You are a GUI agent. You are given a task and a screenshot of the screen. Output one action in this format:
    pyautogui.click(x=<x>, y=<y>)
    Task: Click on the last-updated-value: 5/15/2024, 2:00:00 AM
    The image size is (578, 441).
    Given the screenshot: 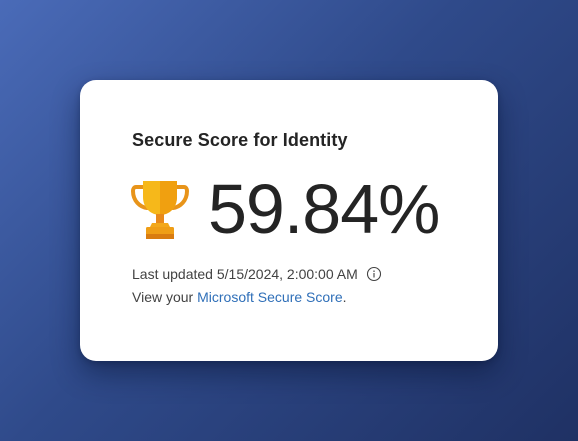 What is the action you would take?
    pyautogui.click(x=287, y=274)
    